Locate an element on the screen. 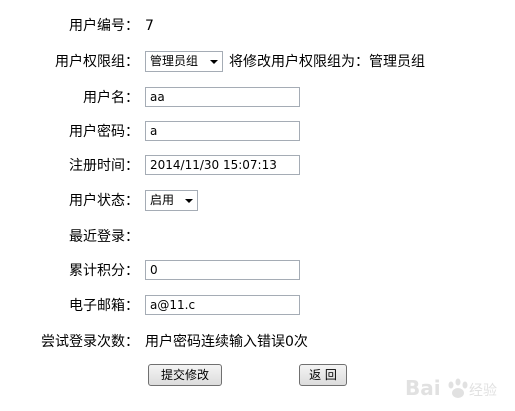 The image size is (515, 411). register-time-input is located at coordinates (222, 165).